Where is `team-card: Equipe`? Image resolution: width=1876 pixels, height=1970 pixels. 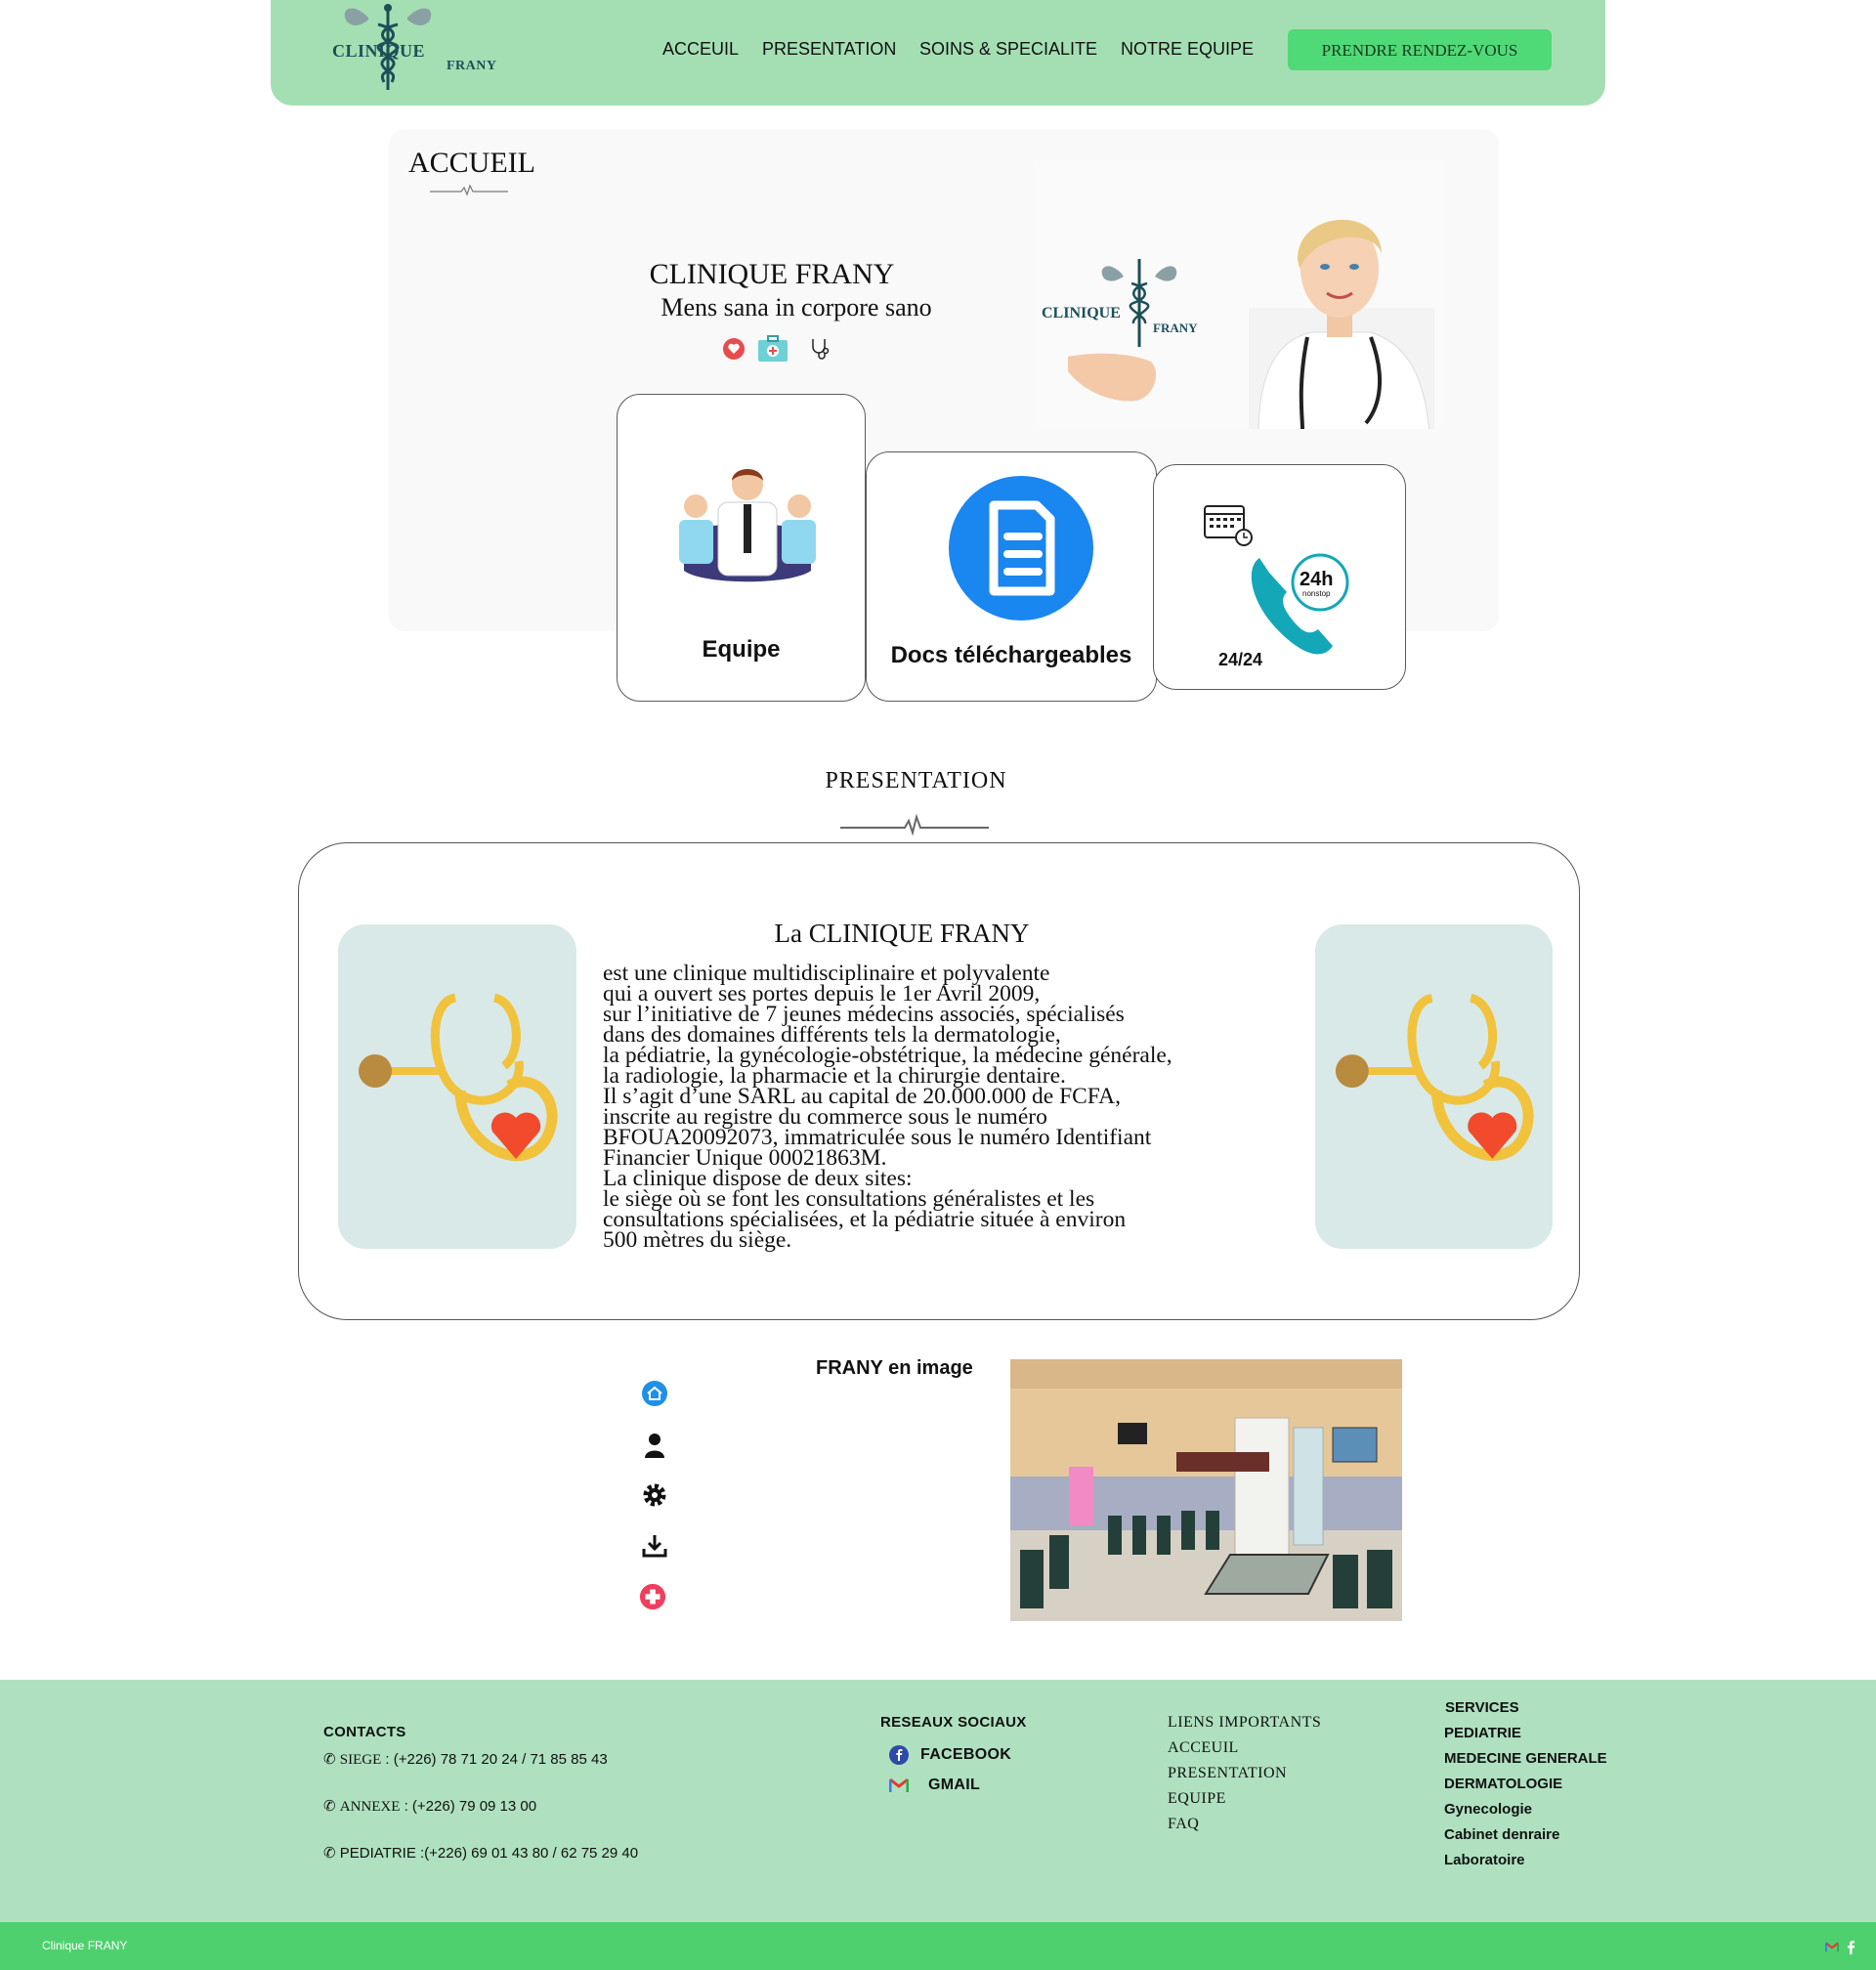
team-card: Equipe is located at coordinates (741, 548).